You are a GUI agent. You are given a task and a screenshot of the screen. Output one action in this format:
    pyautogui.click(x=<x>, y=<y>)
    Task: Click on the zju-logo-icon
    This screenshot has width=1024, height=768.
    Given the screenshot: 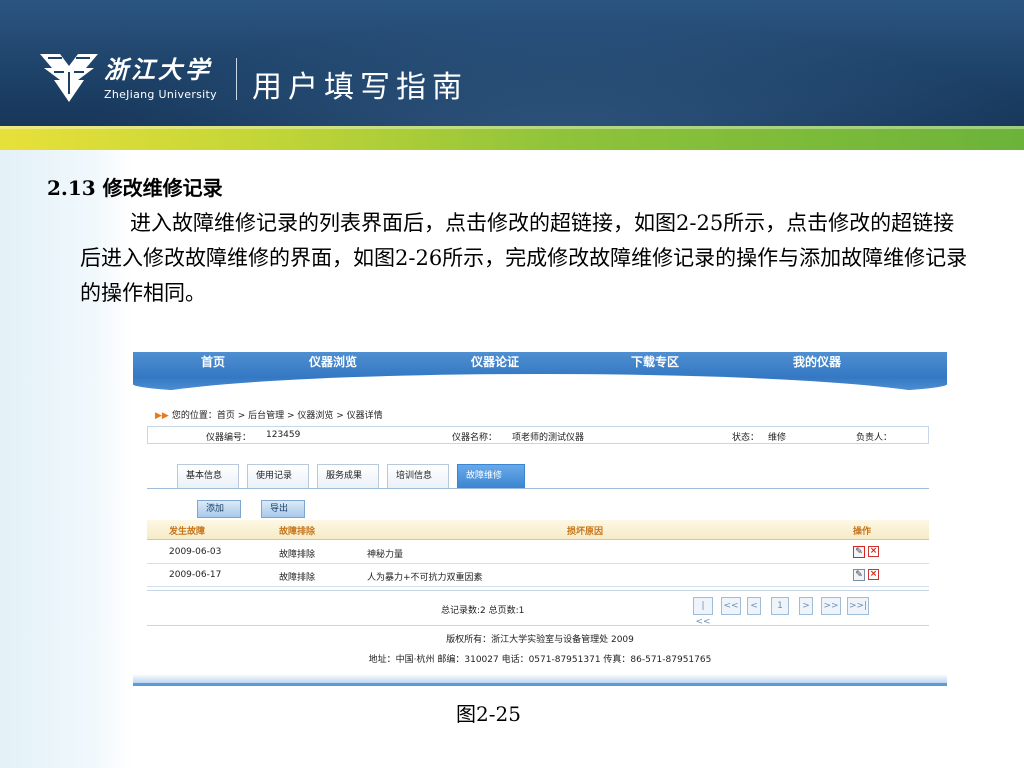 What is the action you would take?
    pyautogui.click(x=69, y=78)
    